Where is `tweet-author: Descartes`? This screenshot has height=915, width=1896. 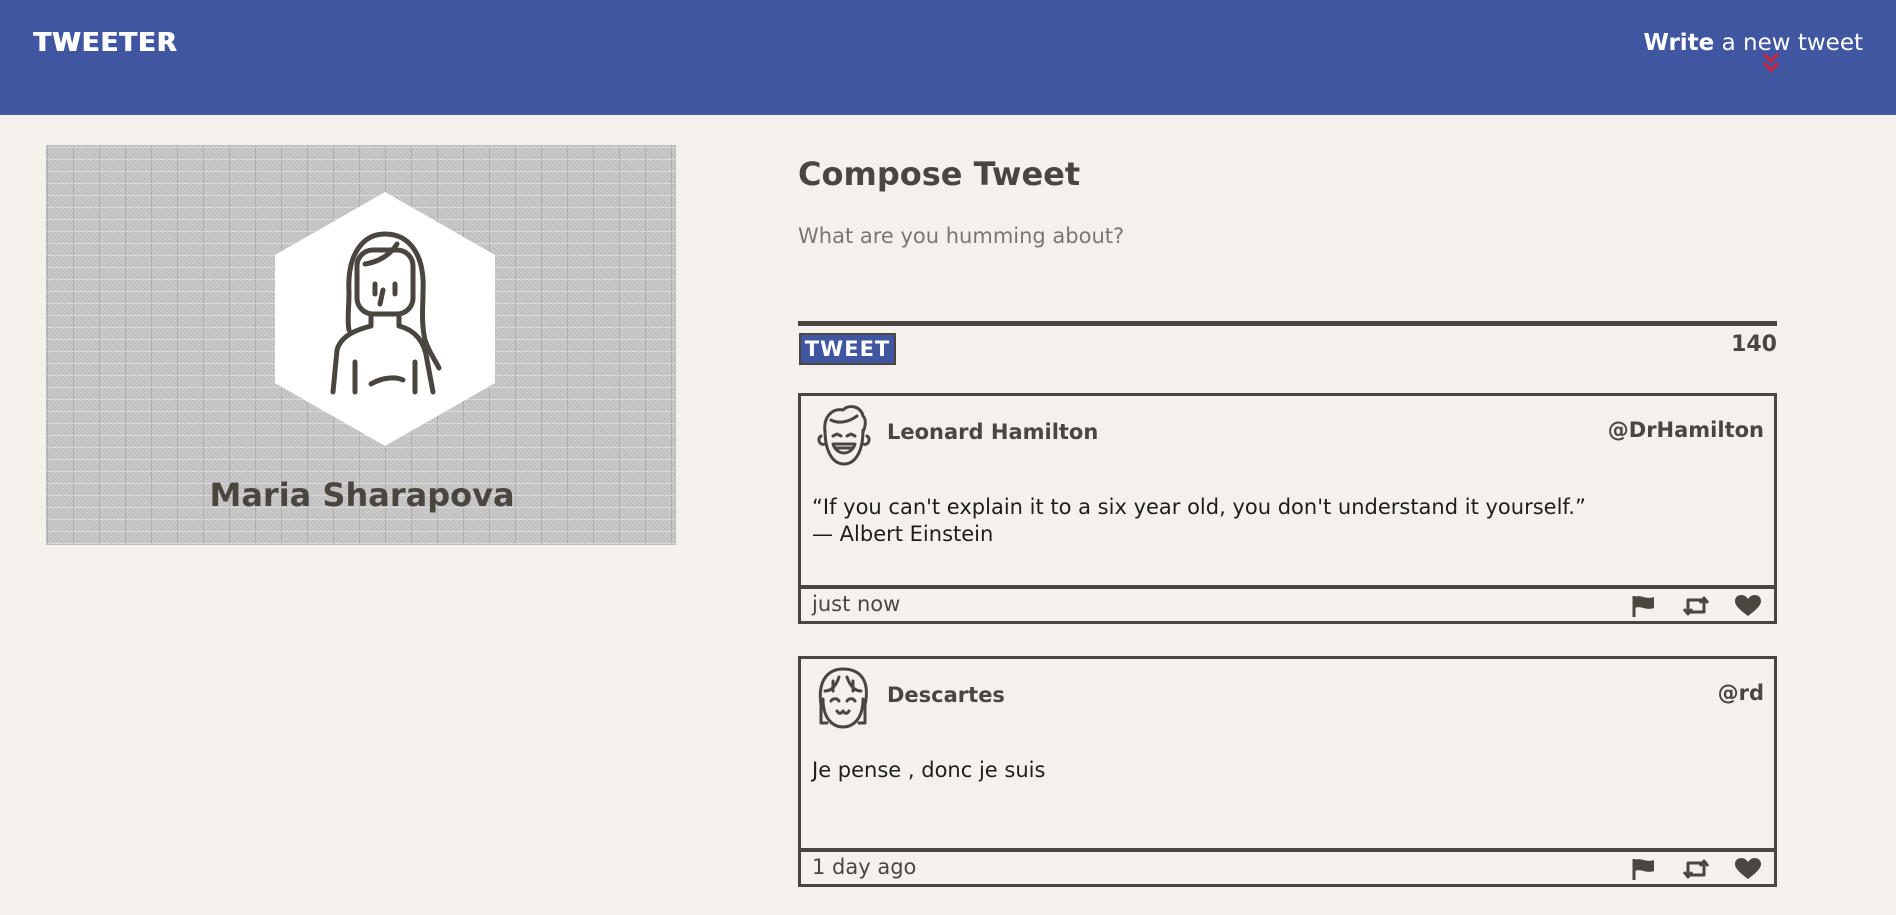 tweet-author: Descartes is located at coordinates (946, 695).